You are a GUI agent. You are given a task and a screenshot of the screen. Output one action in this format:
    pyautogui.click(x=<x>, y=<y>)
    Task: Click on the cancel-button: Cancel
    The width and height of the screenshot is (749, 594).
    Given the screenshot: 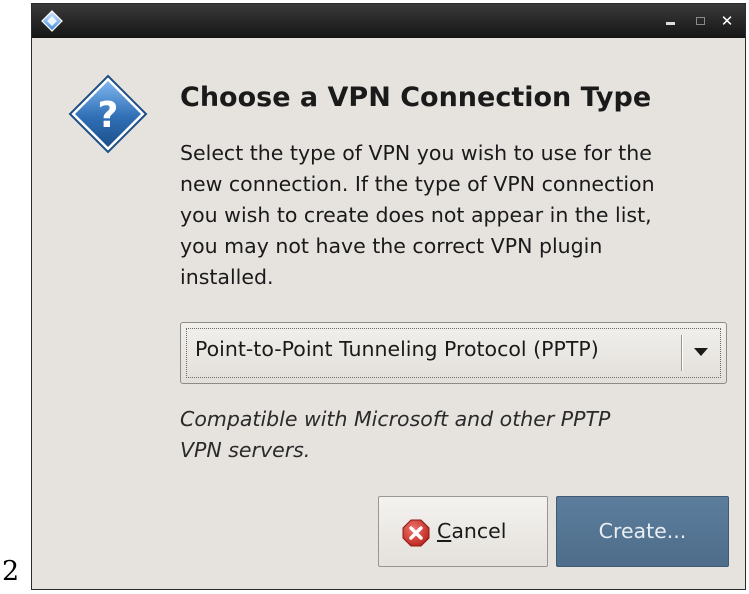 What is the action you would take?
    pyautogui.click(x=463, y=531)
    